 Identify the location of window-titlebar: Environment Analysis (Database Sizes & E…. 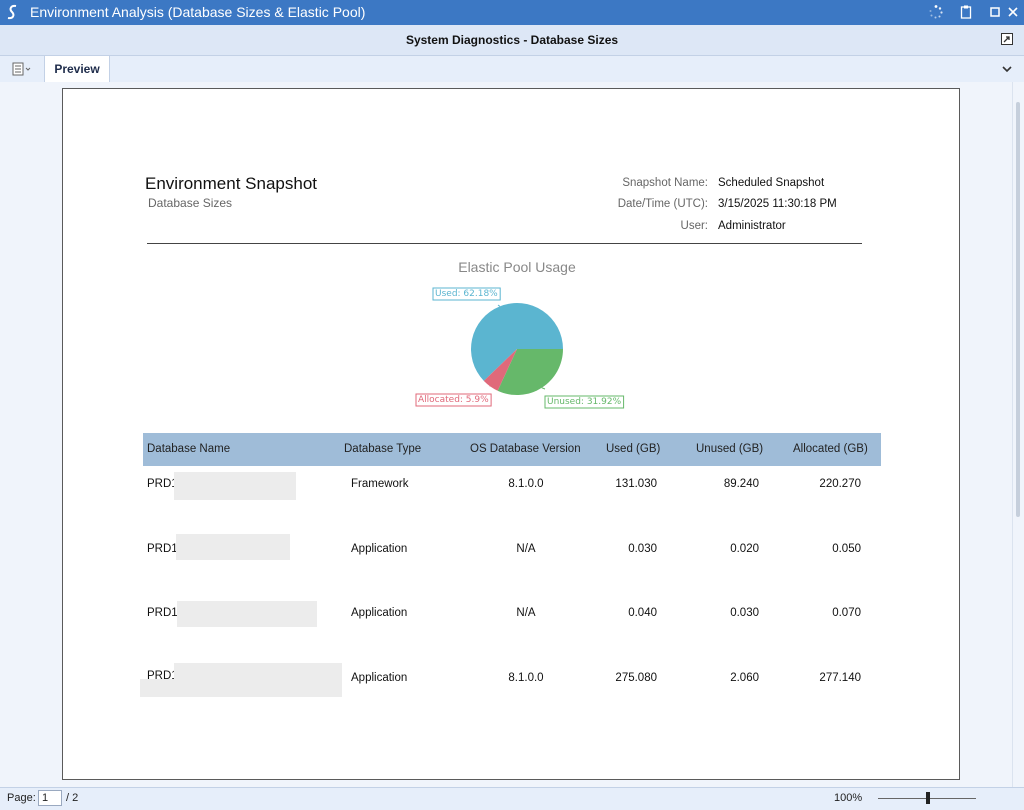
(512, 12).